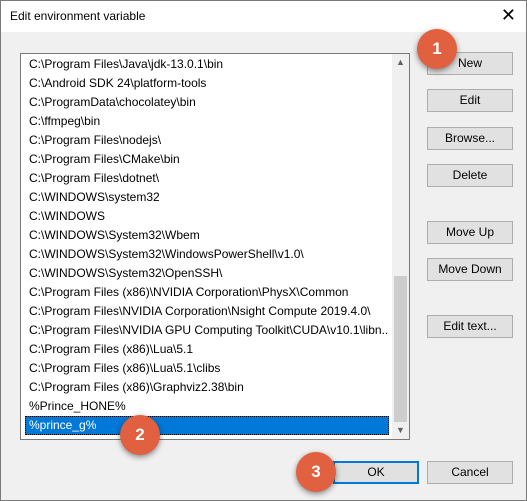 This screenshot has width=527, height=501. What do you see at coordinates (207, 216) in the screenshot?
I see `list-item: C:\WINDOWS` at bounding box center [207, 216].